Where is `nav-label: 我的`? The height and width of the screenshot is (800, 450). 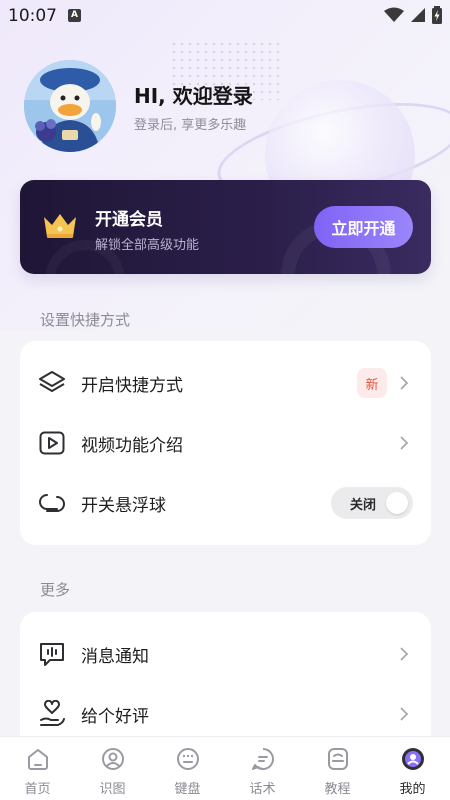 nav-label: 我的 is located at coordinates (412, 789).